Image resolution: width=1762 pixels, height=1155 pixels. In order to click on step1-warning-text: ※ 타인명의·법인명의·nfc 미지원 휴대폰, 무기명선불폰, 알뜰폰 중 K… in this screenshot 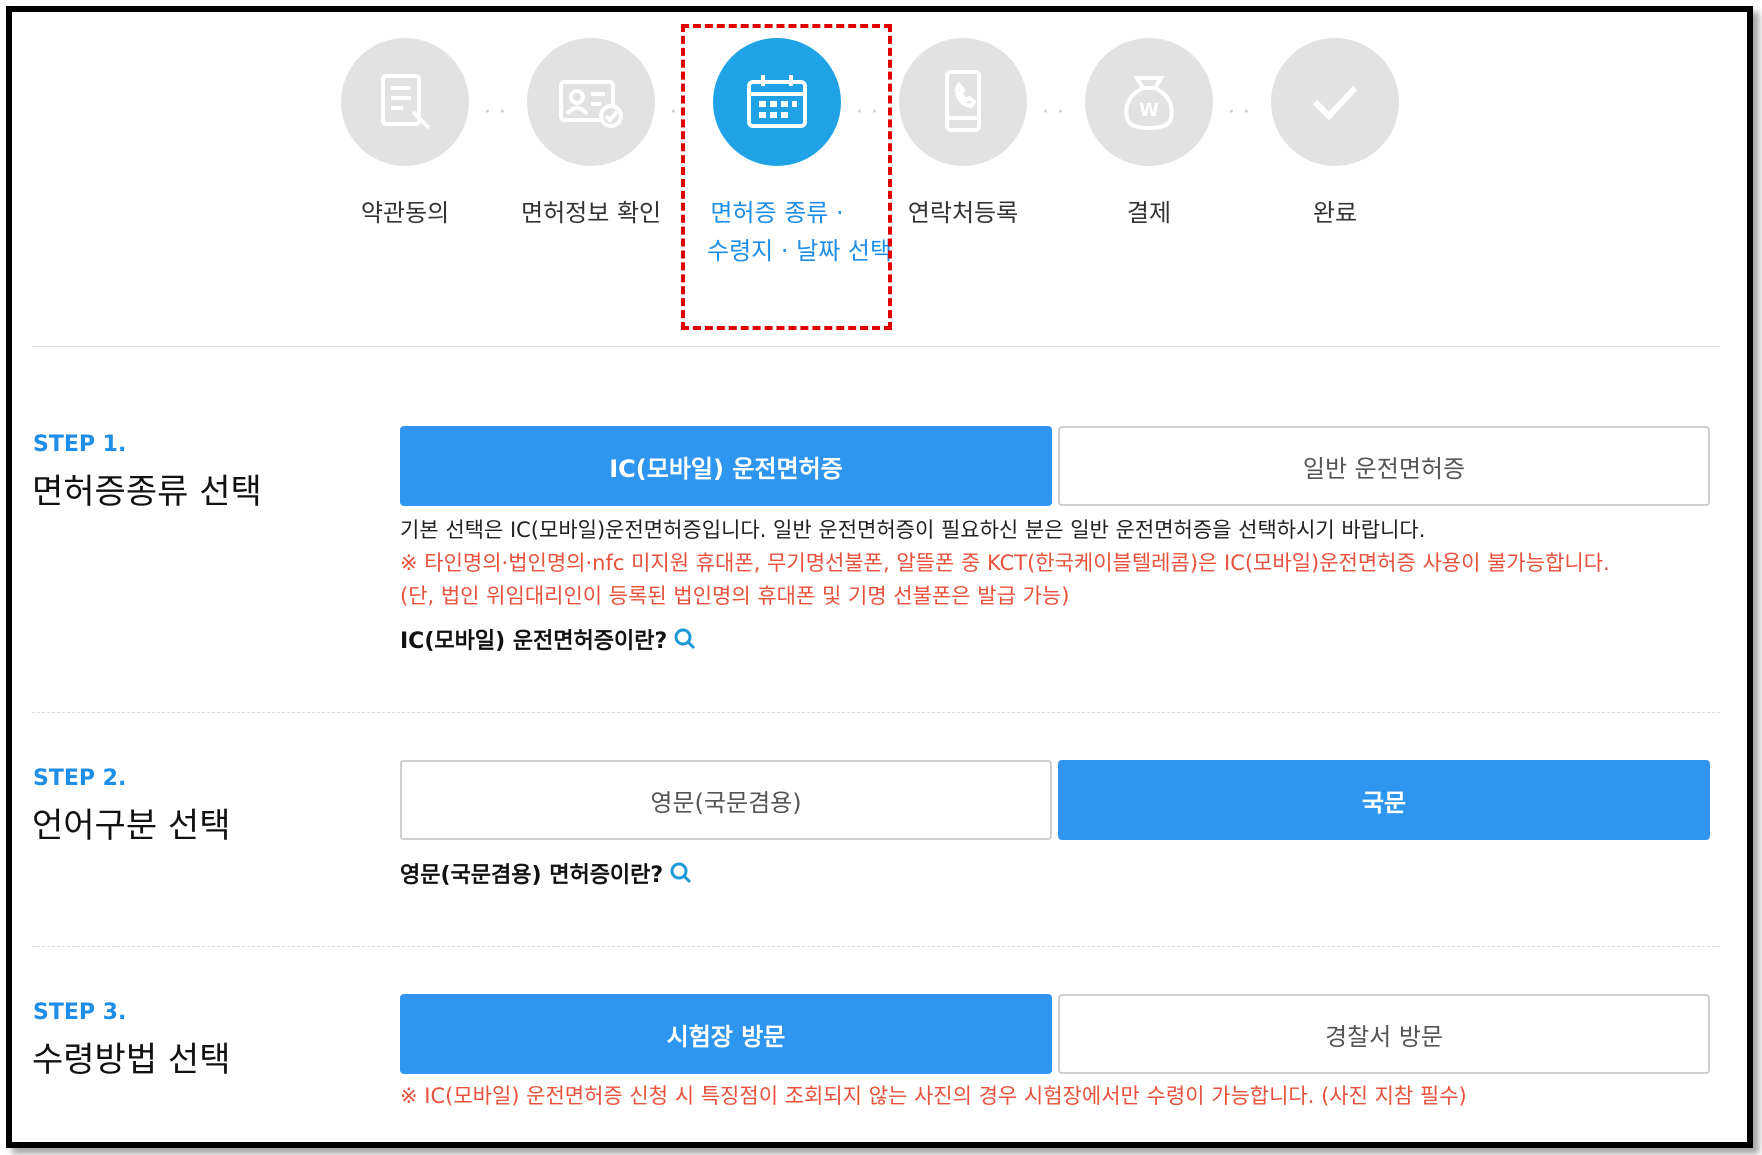, I will do `click(1005, 563)`.